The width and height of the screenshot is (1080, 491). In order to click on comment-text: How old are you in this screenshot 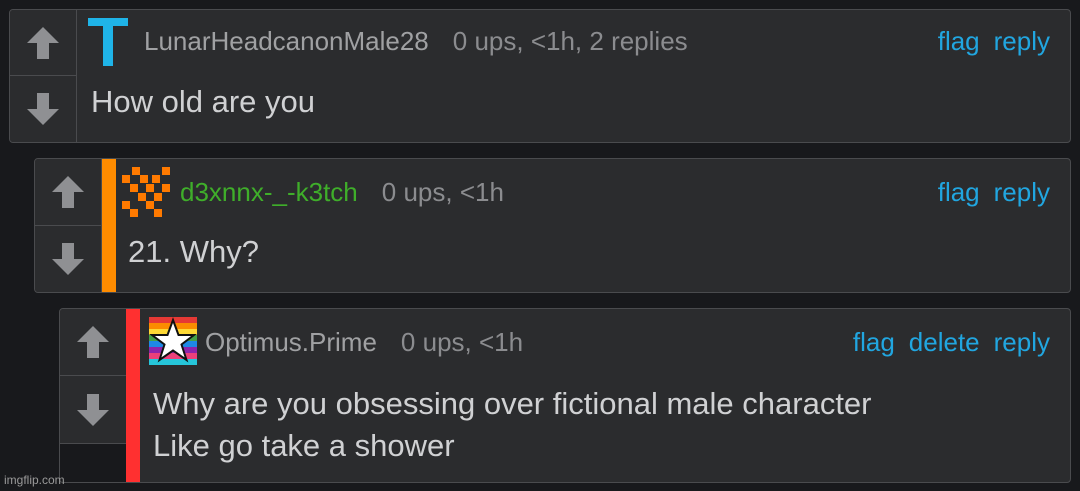, I will do `click(203, 101)`.